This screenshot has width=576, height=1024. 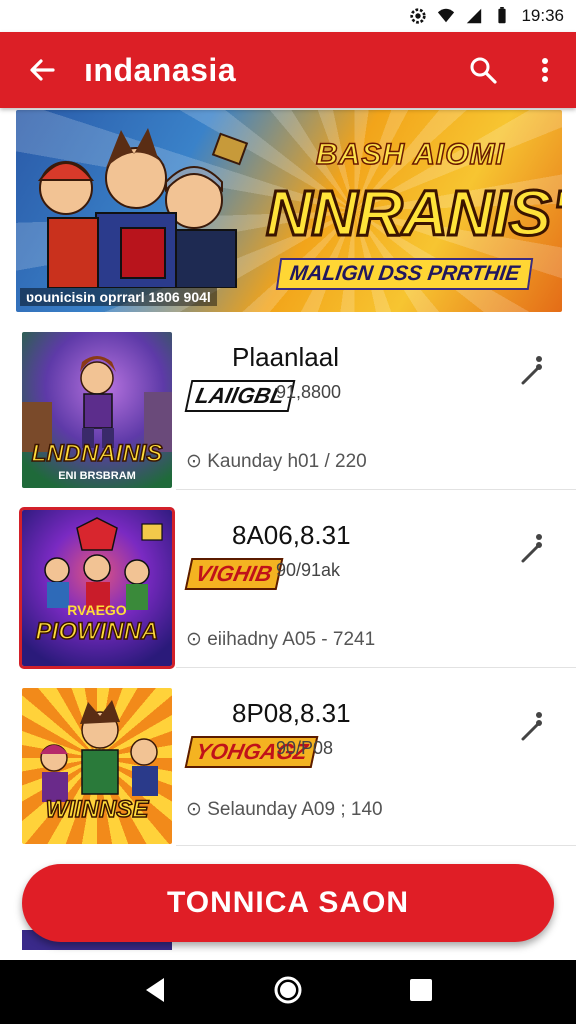 What do you see at coordinates (474, 16) in the screenshot?
I see `signal-icon` at bounding box center [474, 16].